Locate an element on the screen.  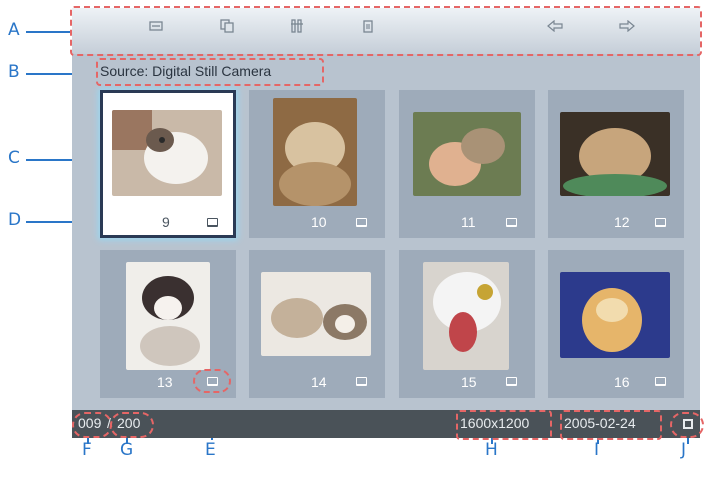
thumbnail-9: 9 is located at coordinates (168, 164).